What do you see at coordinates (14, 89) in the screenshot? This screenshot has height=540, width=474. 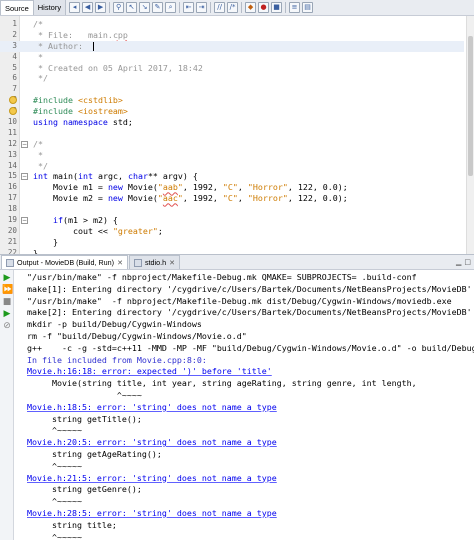 I see `line-number: 7` at bounding box center [14, 89].